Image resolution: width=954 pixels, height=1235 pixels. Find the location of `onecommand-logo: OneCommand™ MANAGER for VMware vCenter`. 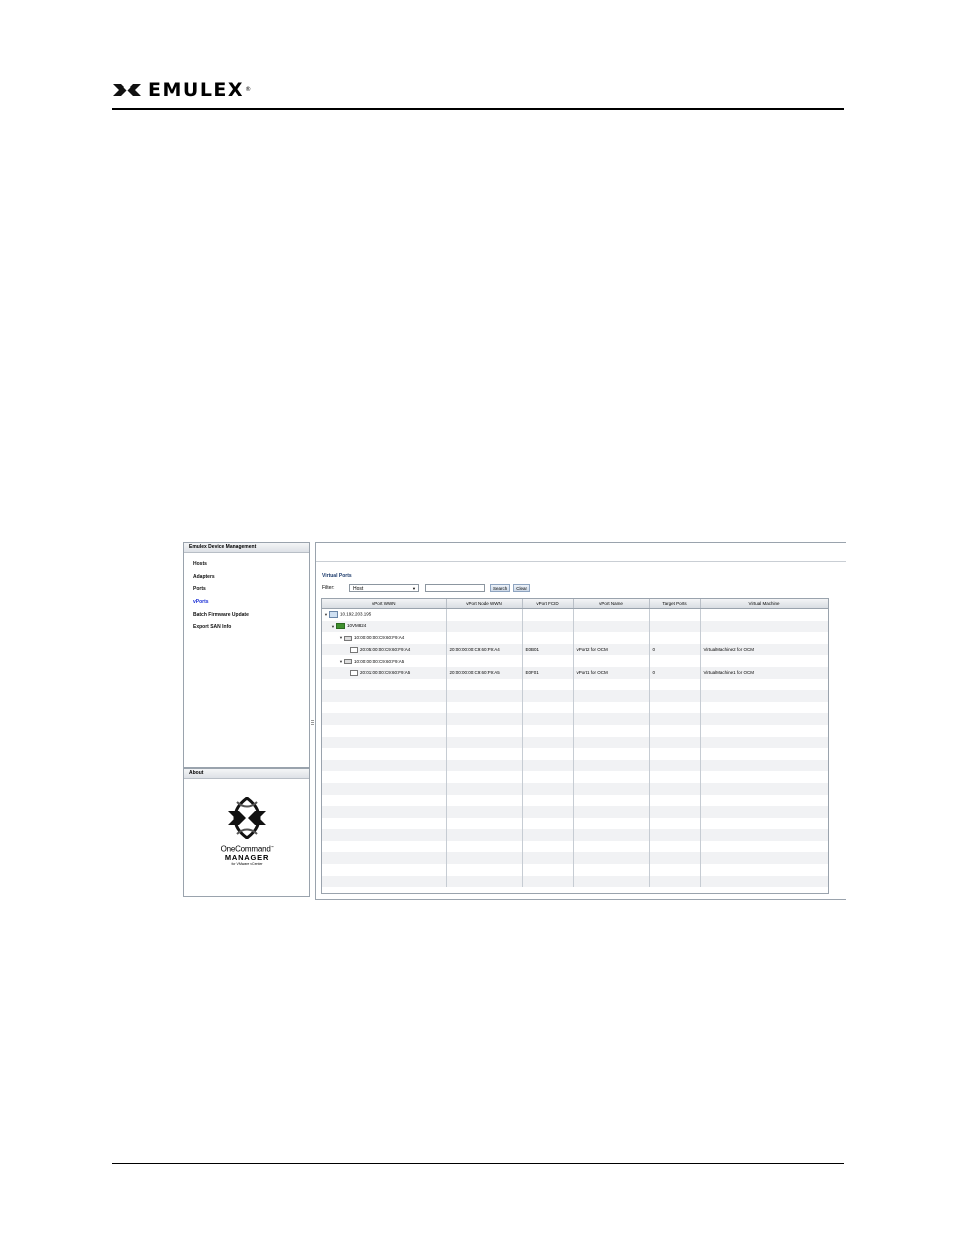

onecommand-logo: OneCommand™ MANAGER for VMware vCenter is located at coordinates (247, 832).